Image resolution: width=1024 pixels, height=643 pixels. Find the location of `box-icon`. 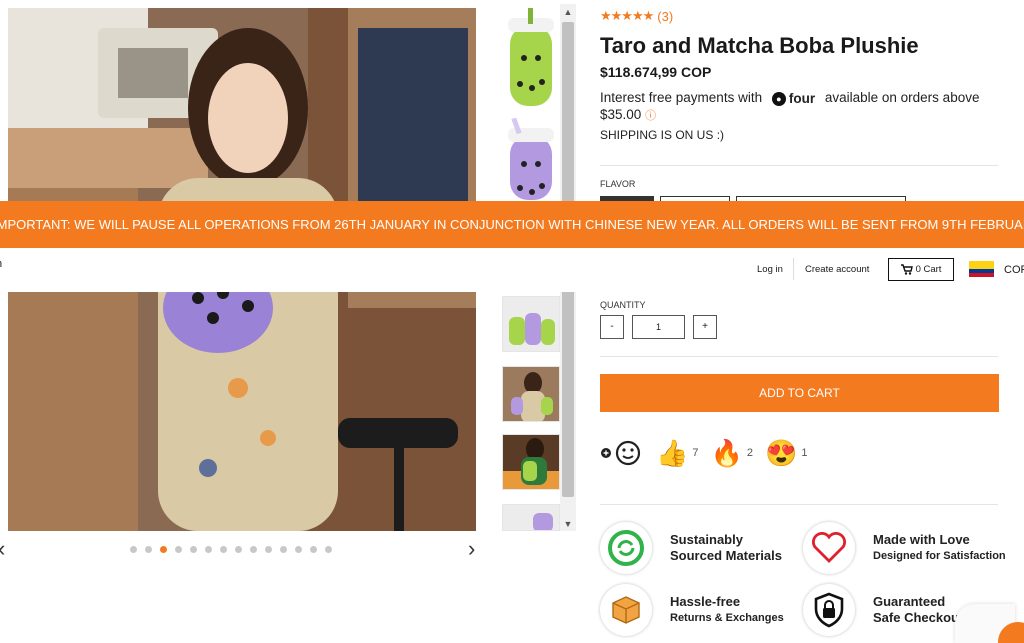

box-icon is located at coordinates (626, 610).